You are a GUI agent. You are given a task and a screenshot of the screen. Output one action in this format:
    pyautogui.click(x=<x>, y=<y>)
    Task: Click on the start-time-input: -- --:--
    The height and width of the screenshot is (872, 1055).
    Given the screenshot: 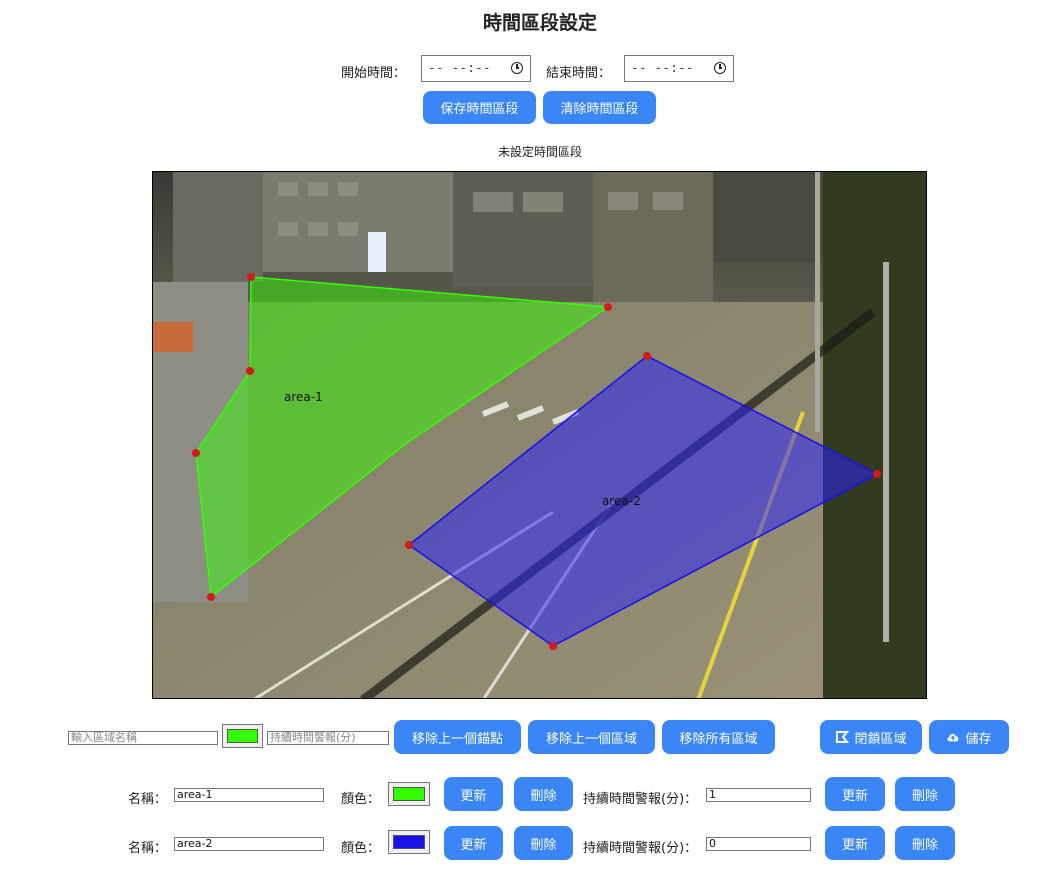 What is the action you would take?
    pyautogui.click(x=476, y=68)
    